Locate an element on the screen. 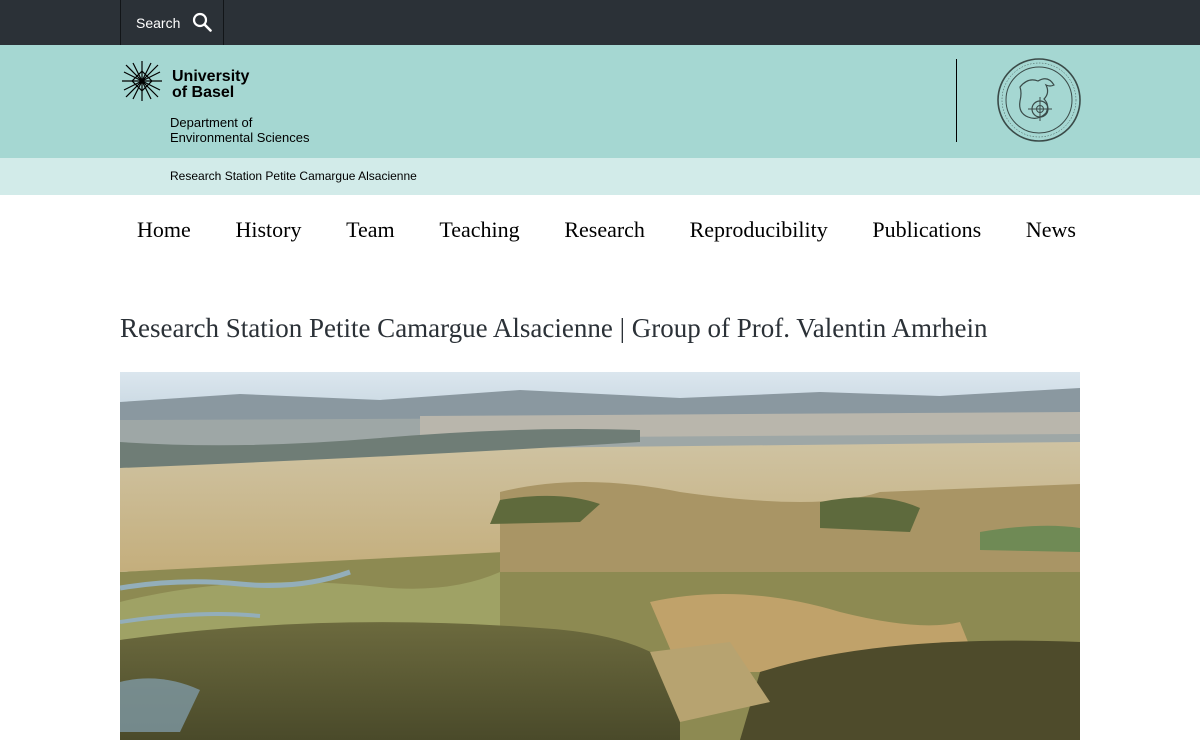 The image size is (1200, 740). nav-item-news: News is located at coordinates (1051, 230).